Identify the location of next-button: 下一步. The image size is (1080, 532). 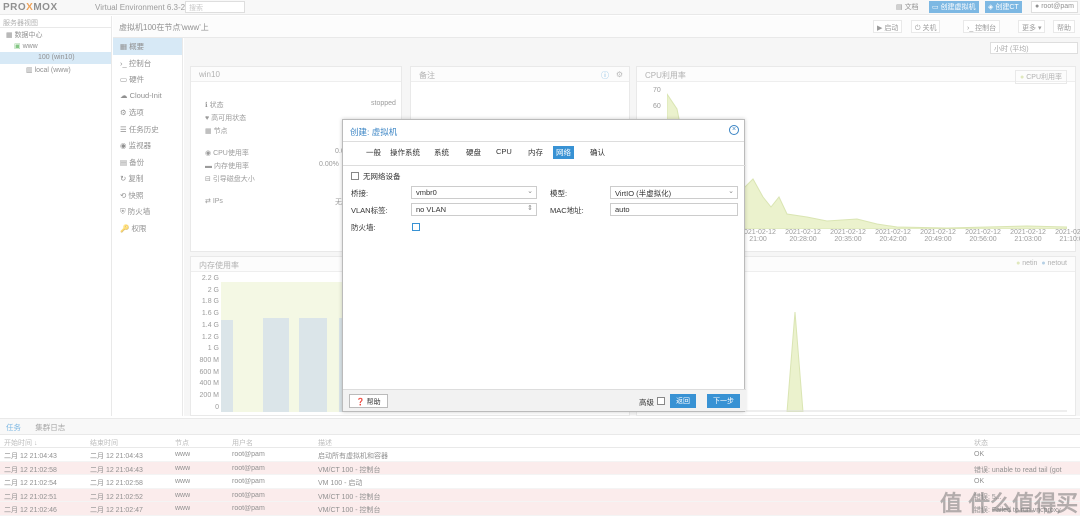
(723, 401).